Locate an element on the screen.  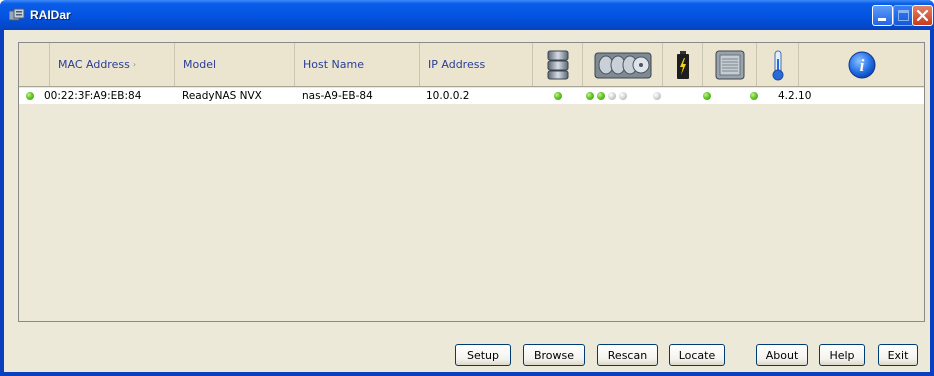
maximize-button is located at coordinates (903, 15).